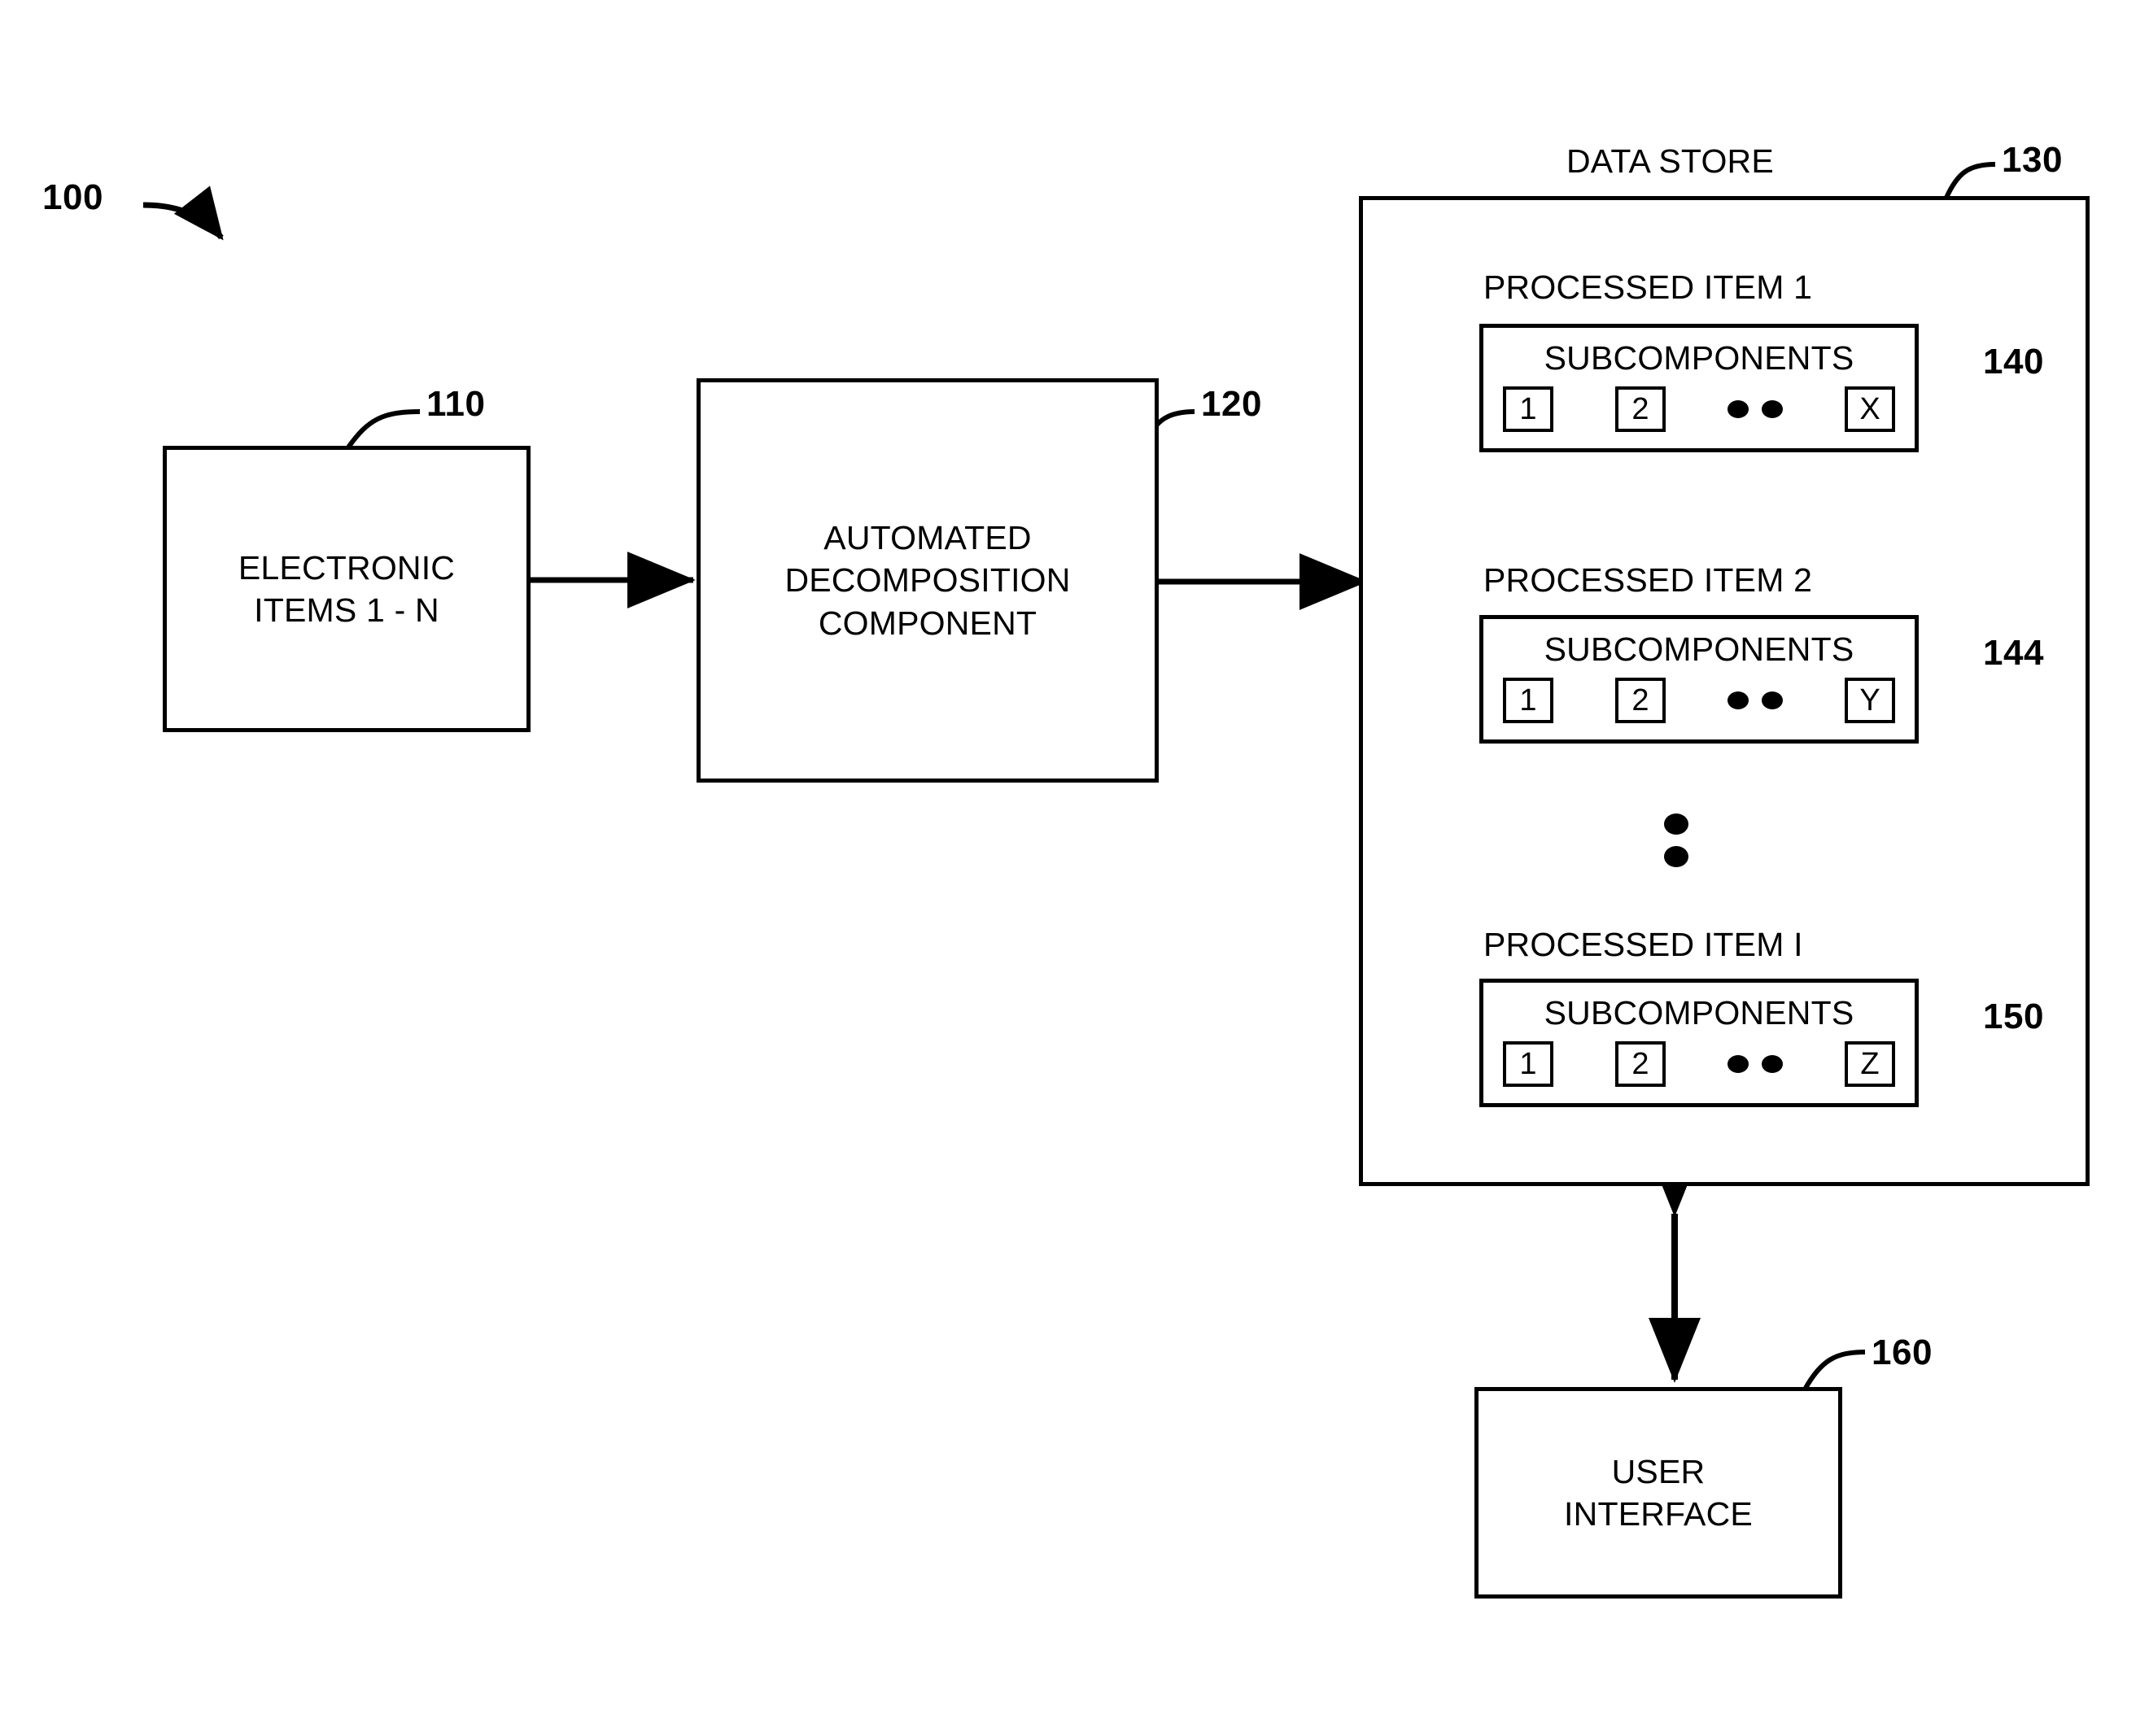  I want to click on user-interface-box: USER INTERFACE, so click(1658, 1493).